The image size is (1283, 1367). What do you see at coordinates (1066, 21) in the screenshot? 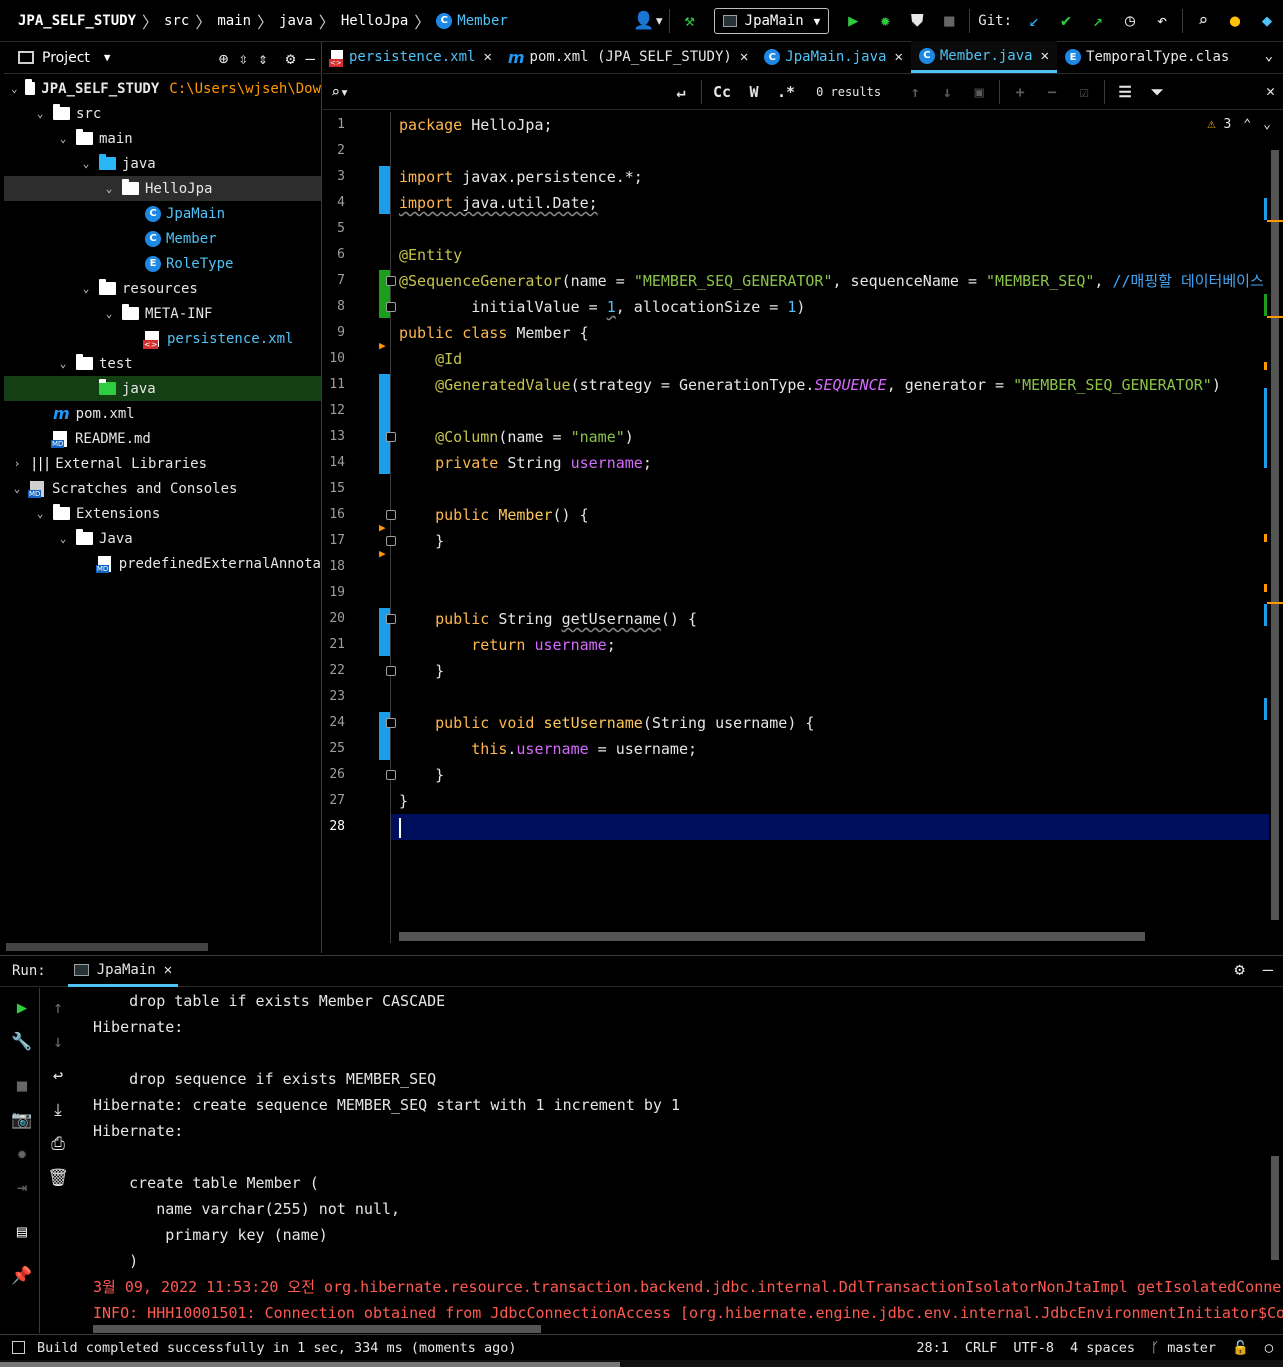
I see `git-commit-icon: ✔` at bounding box center [1066, 21].